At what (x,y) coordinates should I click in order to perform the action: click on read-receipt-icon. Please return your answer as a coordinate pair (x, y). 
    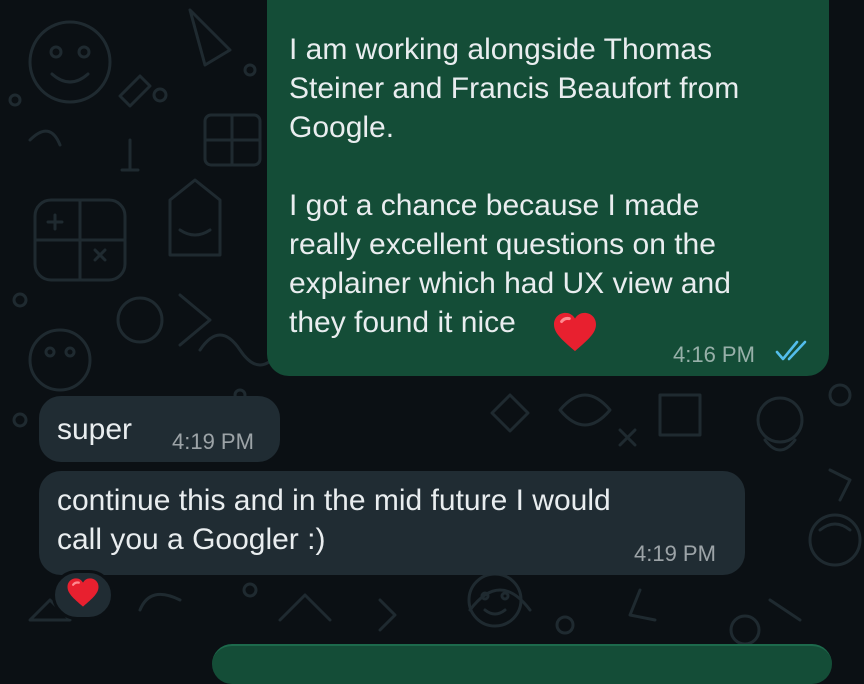
    Looking at the image, I should click on (793, 353).